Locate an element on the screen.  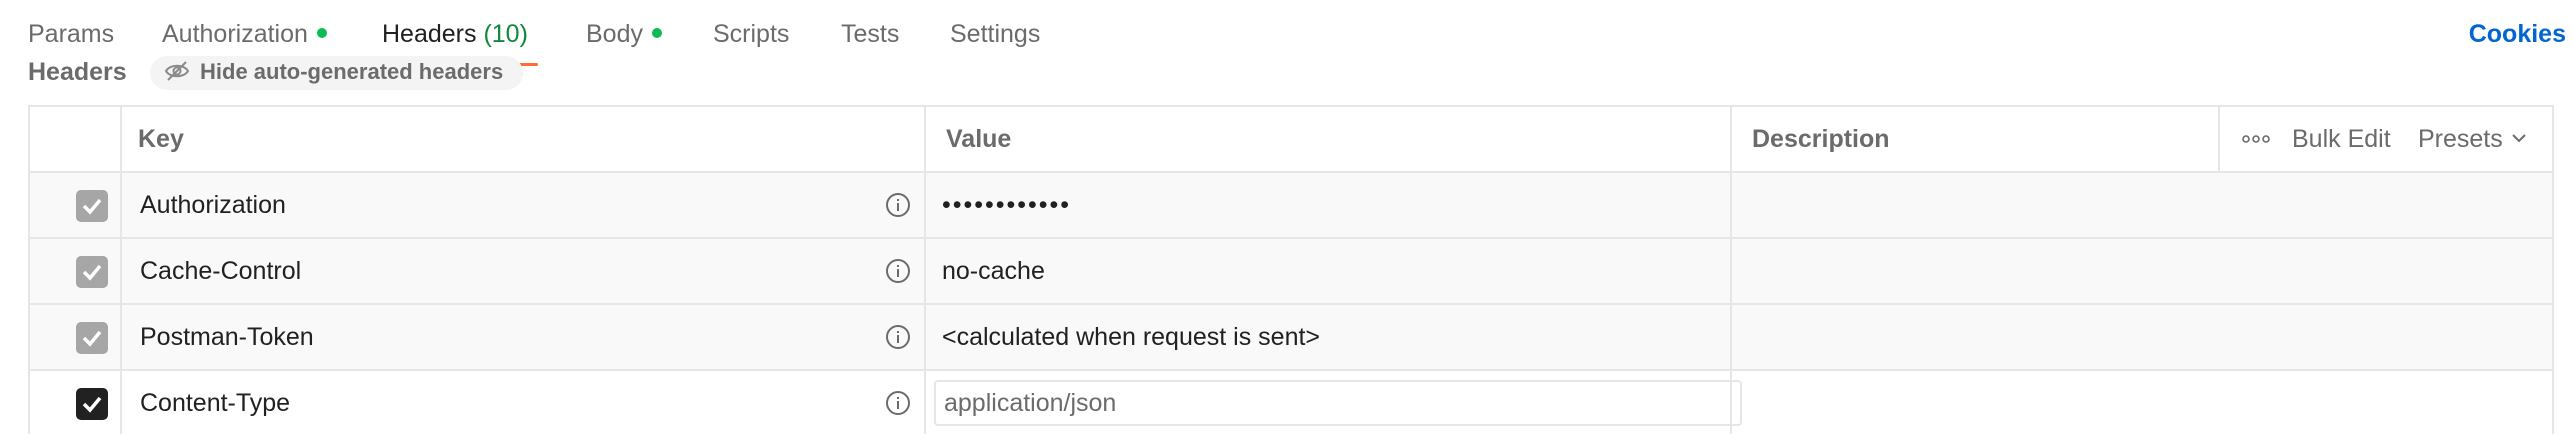
cookies-link: Cookies is located at coordinates (2517, 34).